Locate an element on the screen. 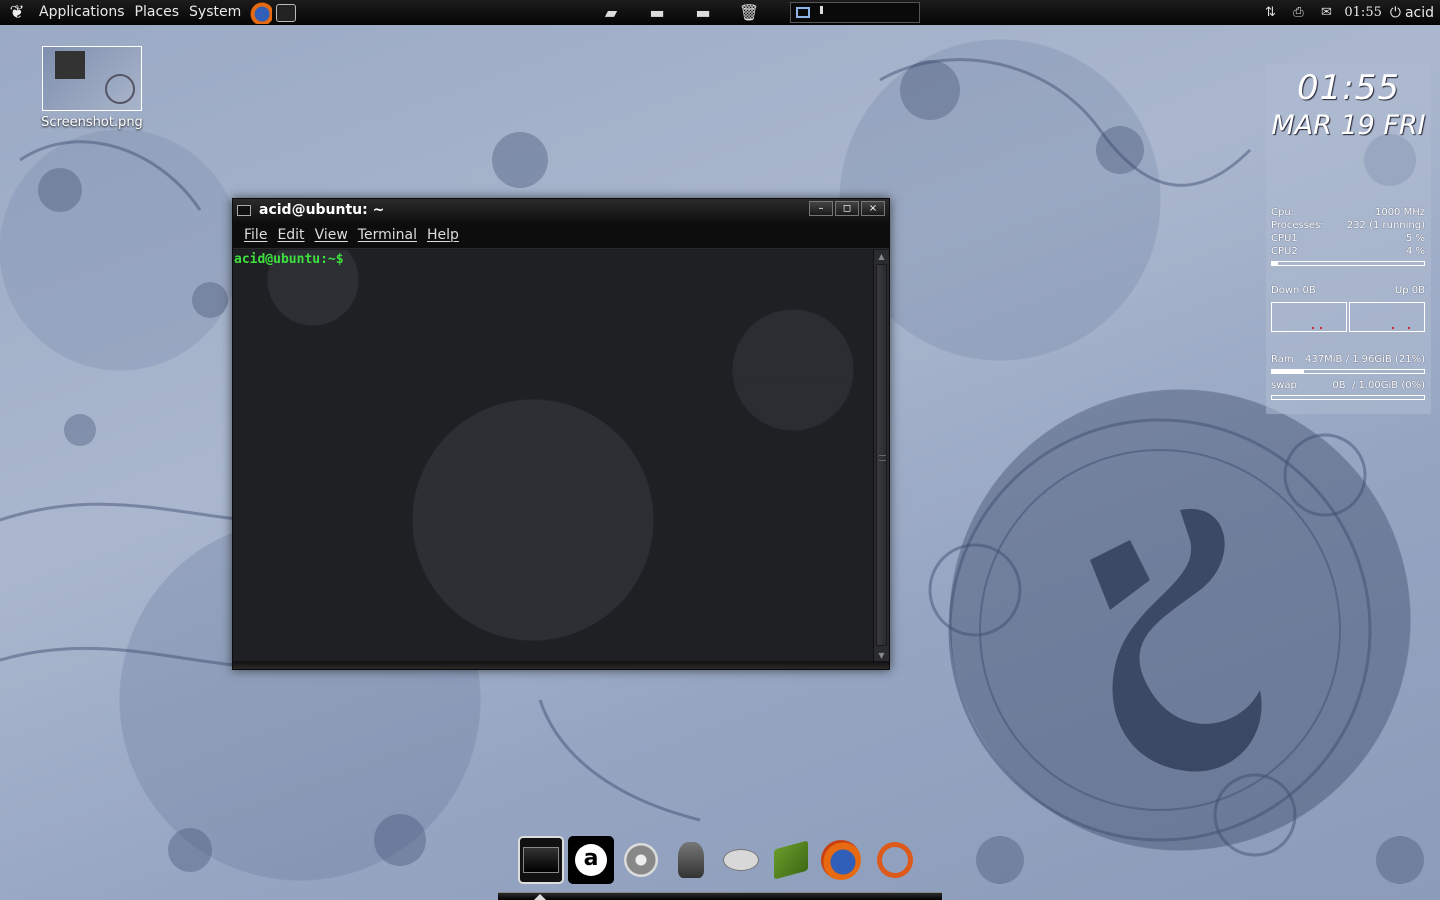 Image resolution: width=1440 pixels, height=900 pixels. monitor-date: MAR 19 FRI is located at coordinates (1348, 125).